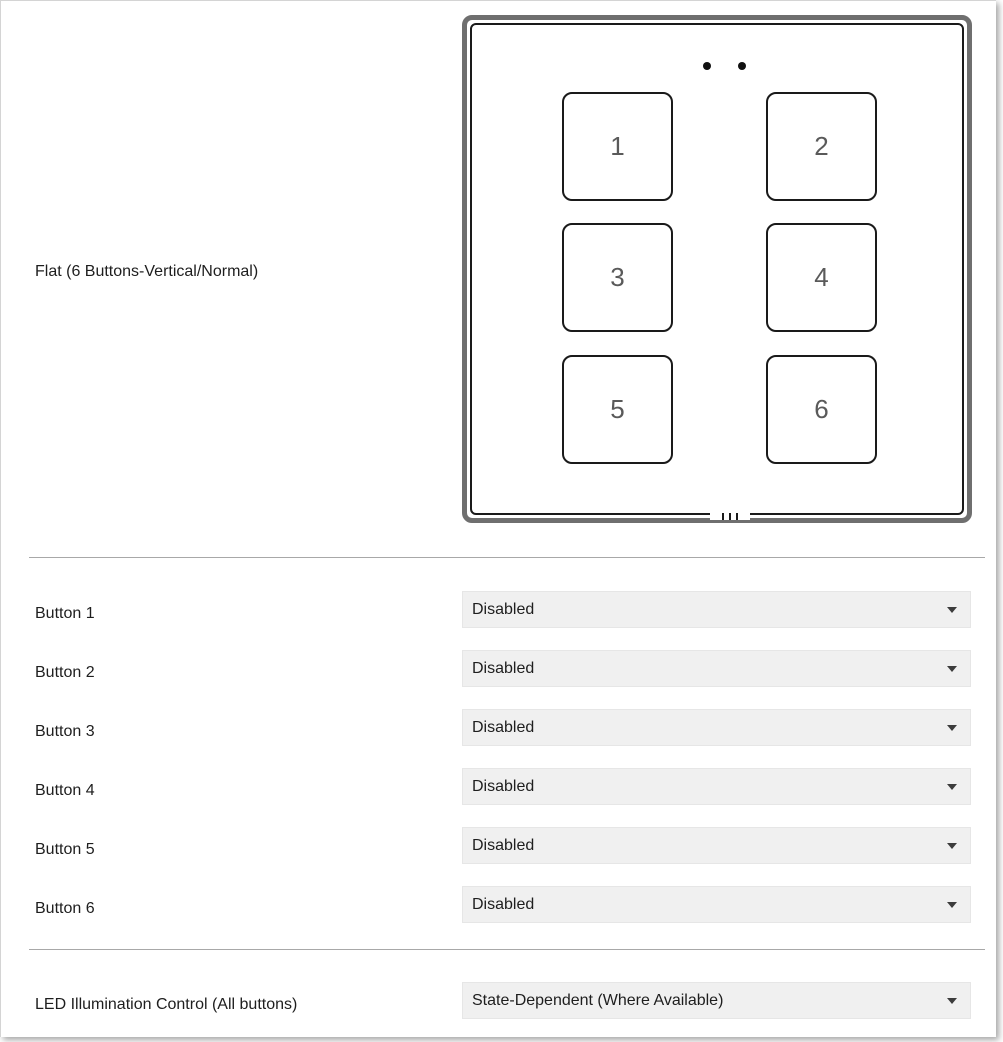 Image resolution: width=1003 pixels, height=1042 pixels. What do you see at coordinates (617, 409) in the screenshot?
I see `panel-key-5: 5` at bounding box center [617, 409].